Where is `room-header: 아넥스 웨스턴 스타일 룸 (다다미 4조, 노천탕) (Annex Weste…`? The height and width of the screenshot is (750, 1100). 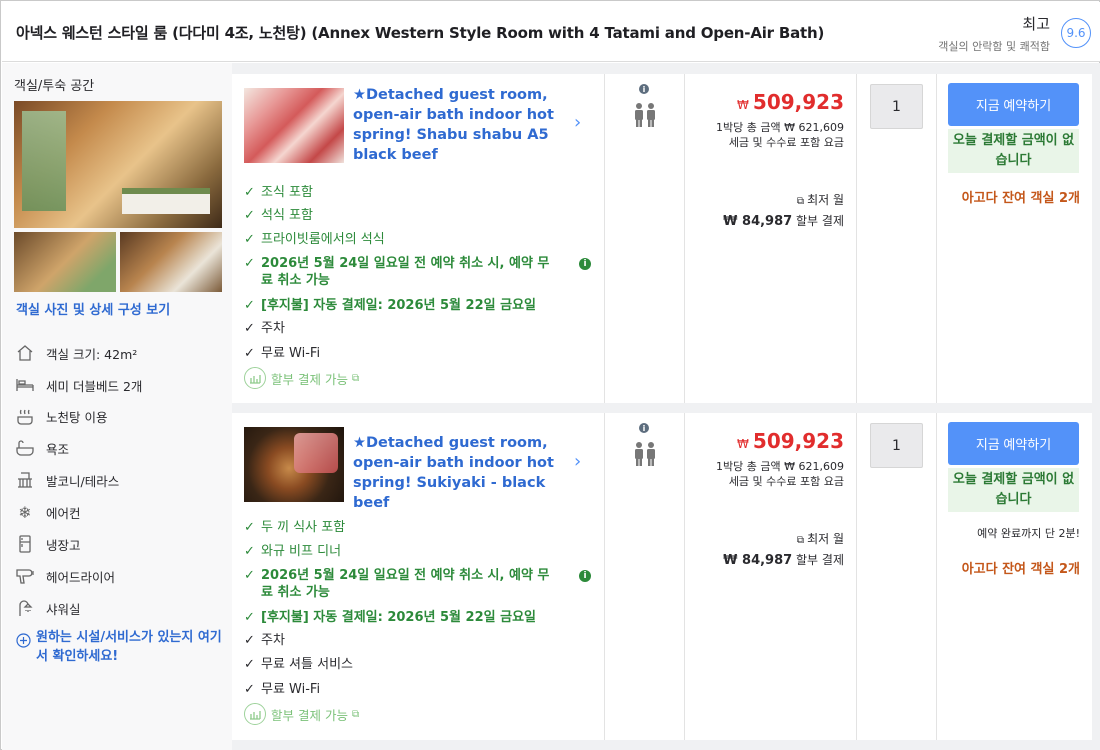 room-header: 아넥스 웨스턴 스타일 룸 (다다미 4조, 노천탕) (Annex Weste… is located at coordinates (551, 32).